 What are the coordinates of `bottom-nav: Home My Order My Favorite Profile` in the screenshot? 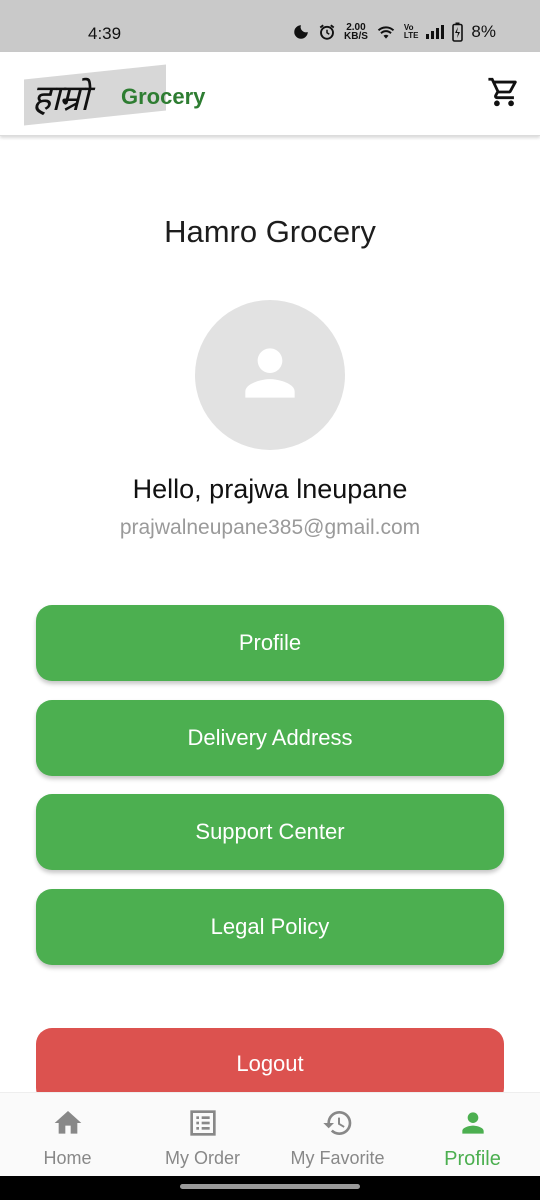 It's located at (270, 1134).